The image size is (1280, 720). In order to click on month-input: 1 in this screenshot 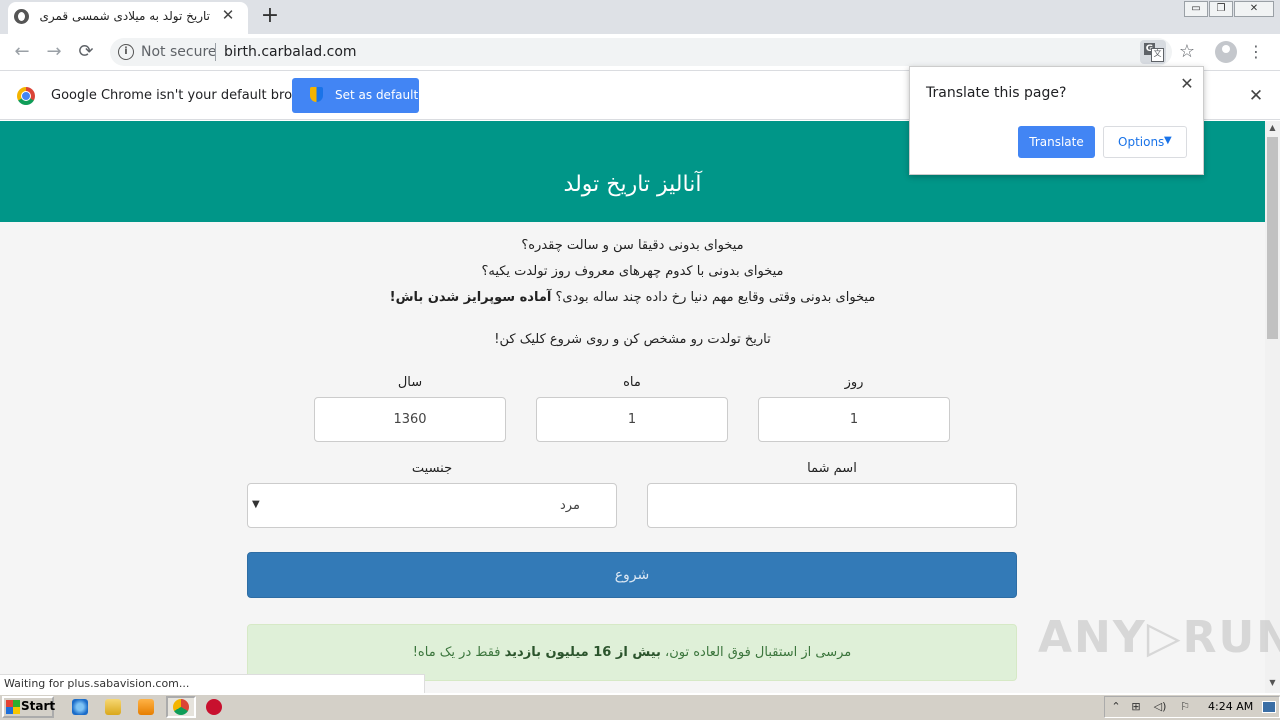, I will do `click(632, 419)`.